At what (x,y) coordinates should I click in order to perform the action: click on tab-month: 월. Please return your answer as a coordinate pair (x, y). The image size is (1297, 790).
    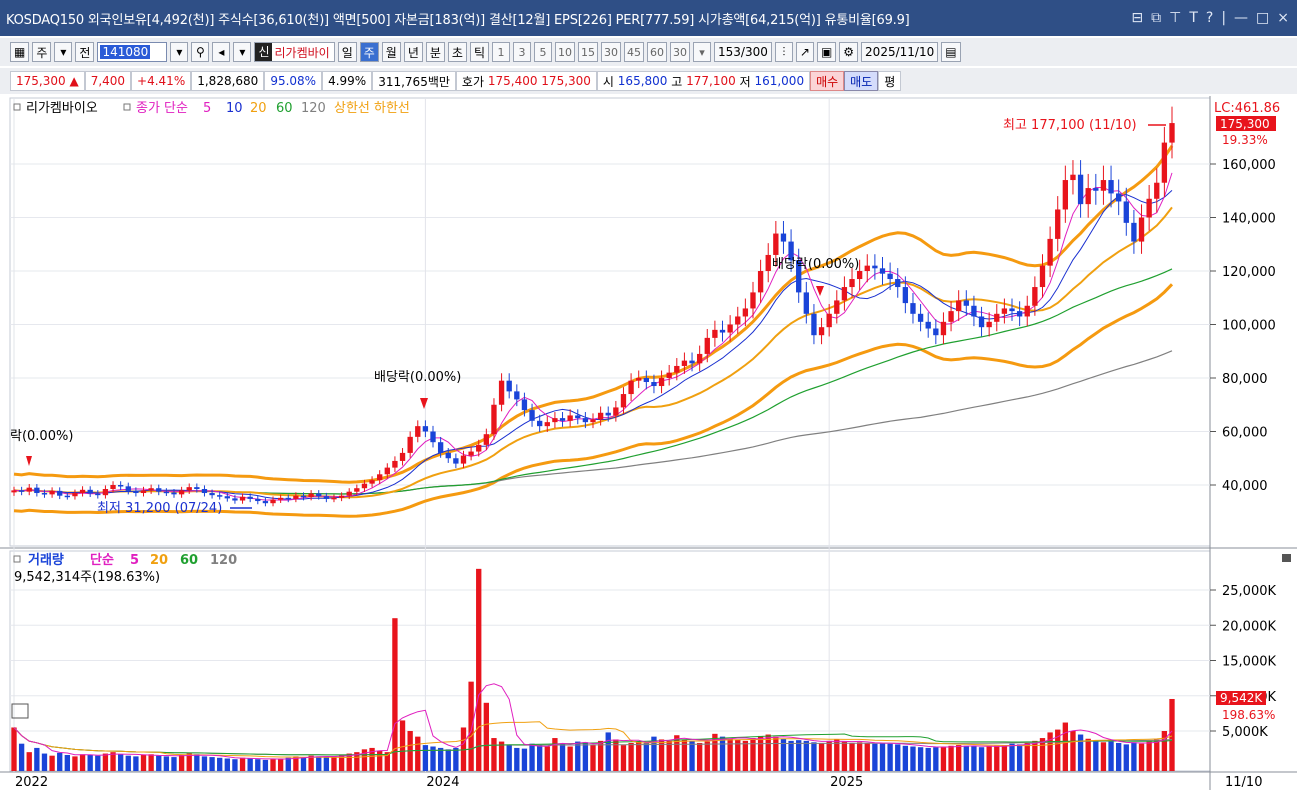
    Looking at the image, I should click on (391, 52).